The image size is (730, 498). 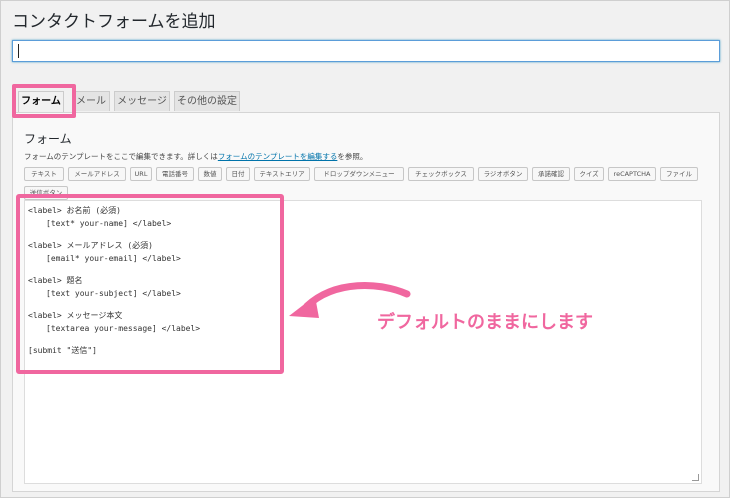 What do you see at coordinates (91, 101) in the screenshot?
I see `tab-mail: メール` at bounding box center [91, 101].